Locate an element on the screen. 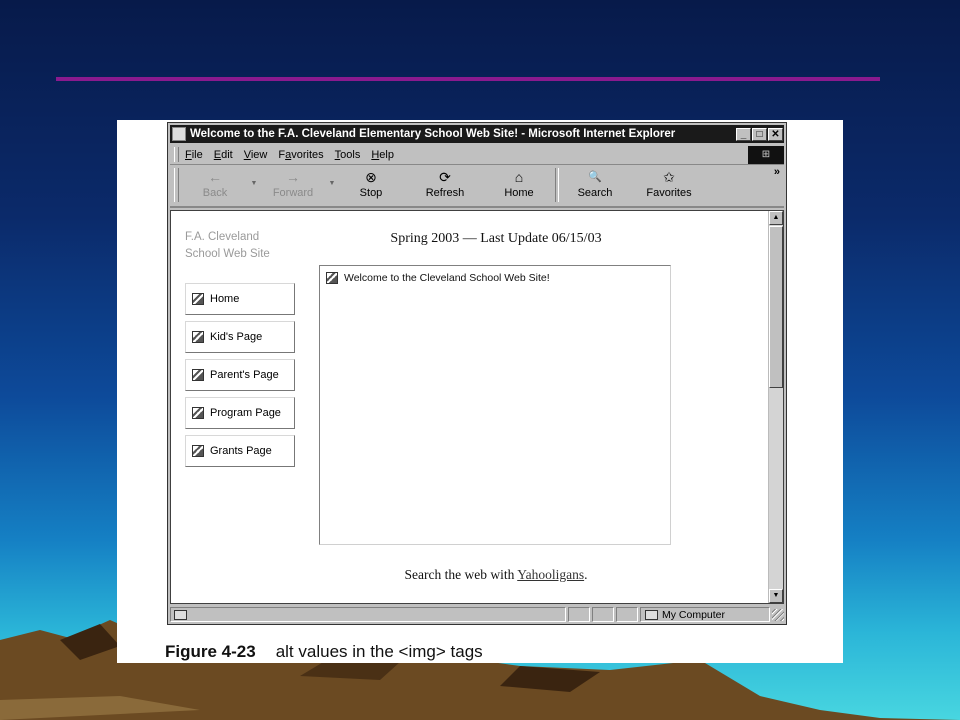 The image size is (960, 720). nav-parents-page-button: Parent's Page is located at coordinates (240, 375).